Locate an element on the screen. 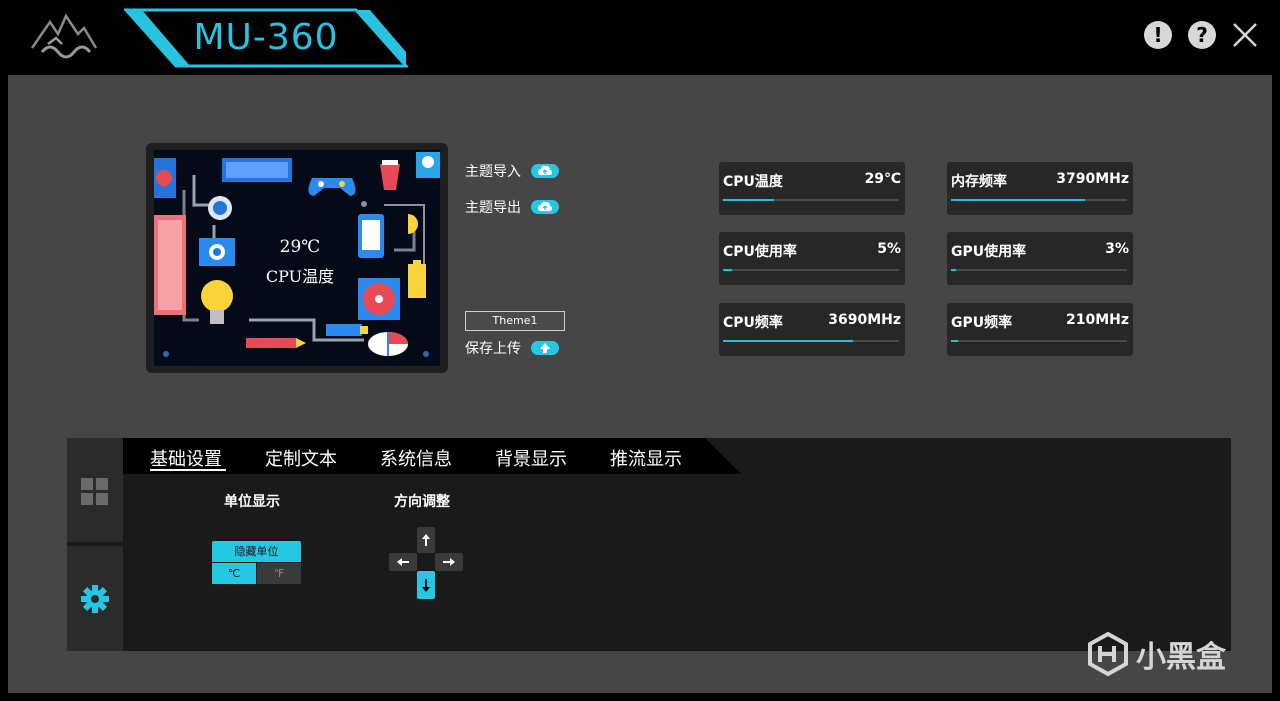 Image resolution: width=1280 pixels, height=701 pixels. arrow-down-icon is located at coordinates (426, 585).